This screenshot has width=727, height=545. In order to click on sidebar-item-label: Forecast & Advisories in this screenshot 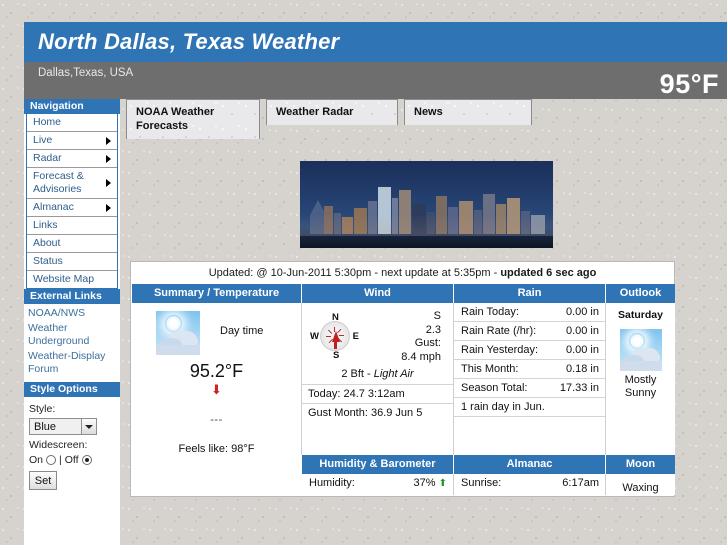, I will do `click(58, 182)`.